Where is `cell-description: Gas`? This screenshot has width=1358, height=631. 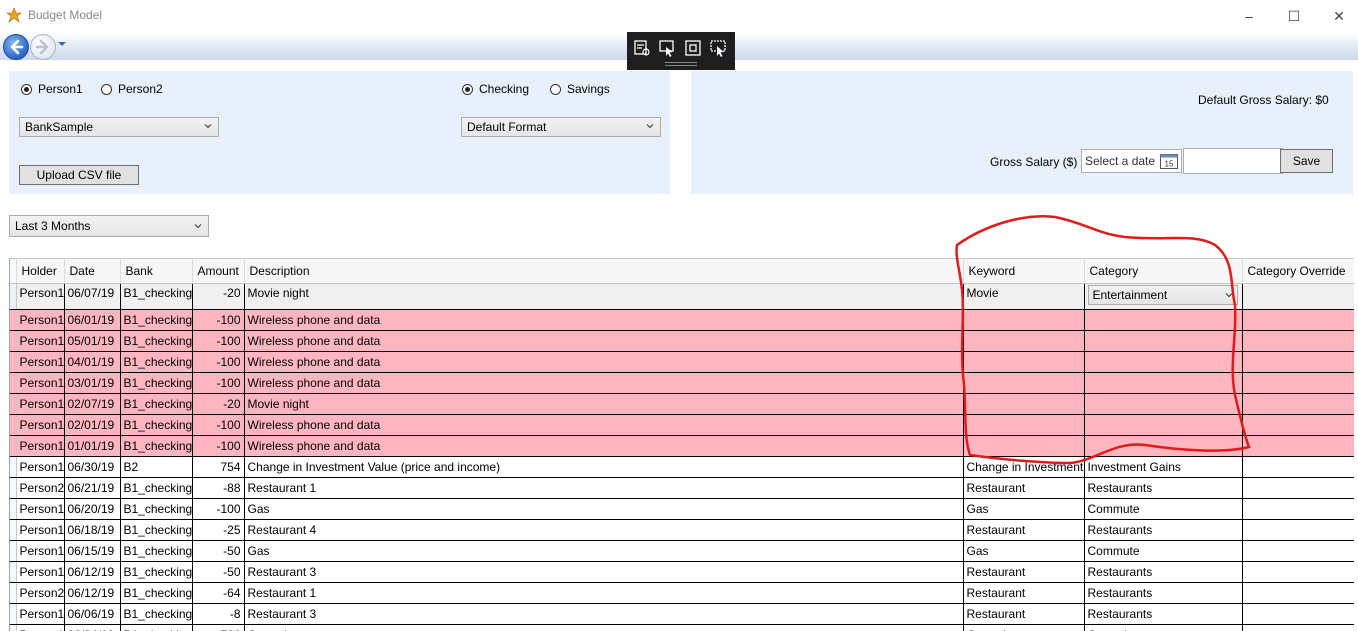 cell-description: Gas is located at coordinates (604, 551).